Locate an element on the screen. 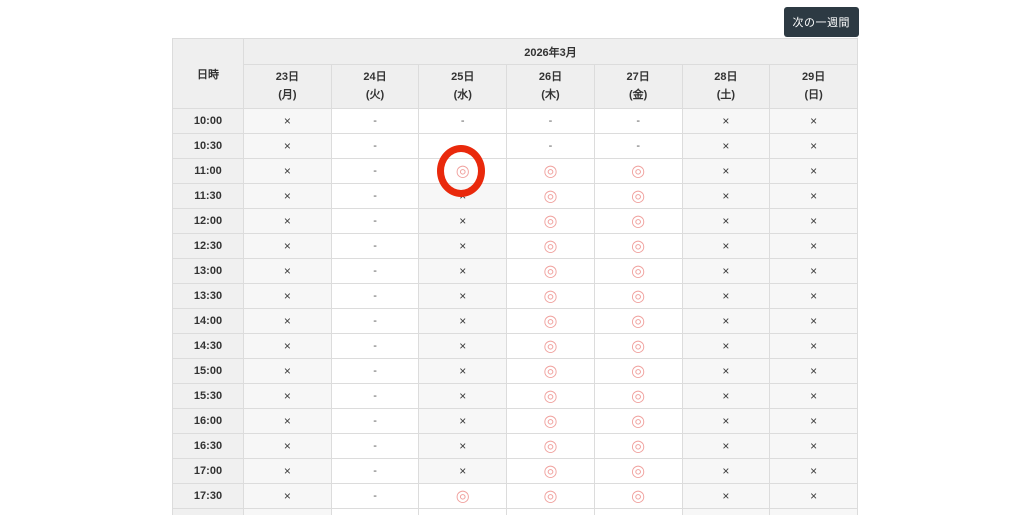  slot-cell-1730-day5: × is located at coordinates (726, 496).